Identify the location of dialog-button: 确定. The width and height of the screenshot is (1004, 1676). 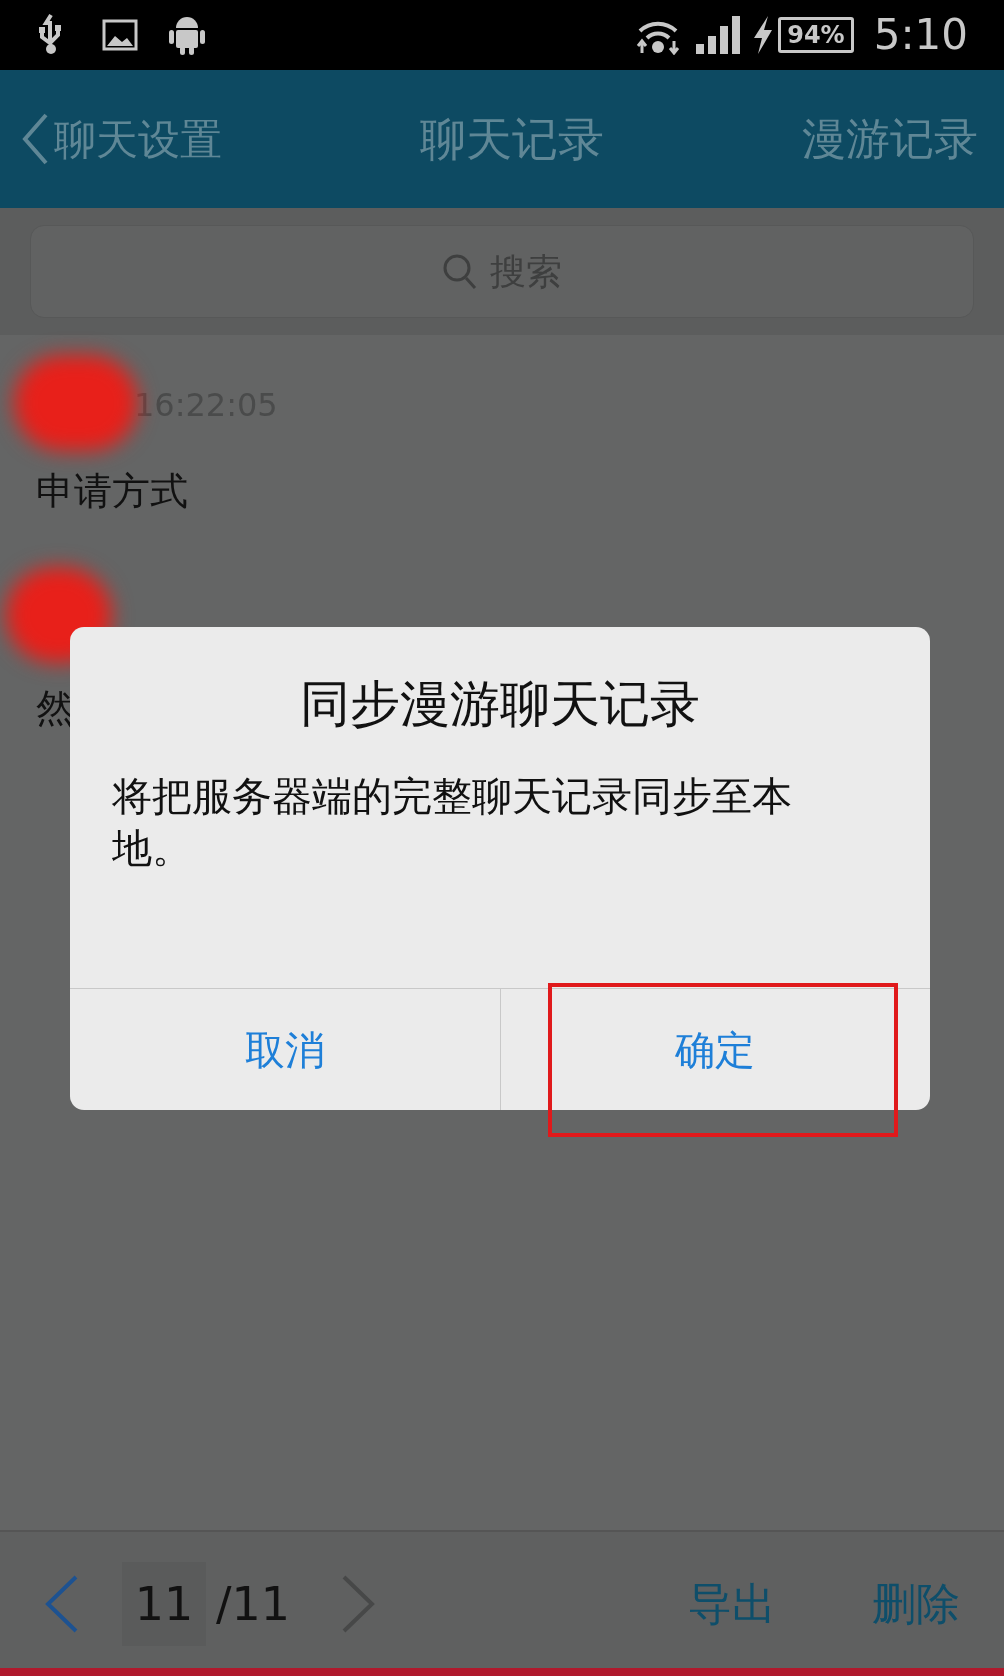
(714, 1049).